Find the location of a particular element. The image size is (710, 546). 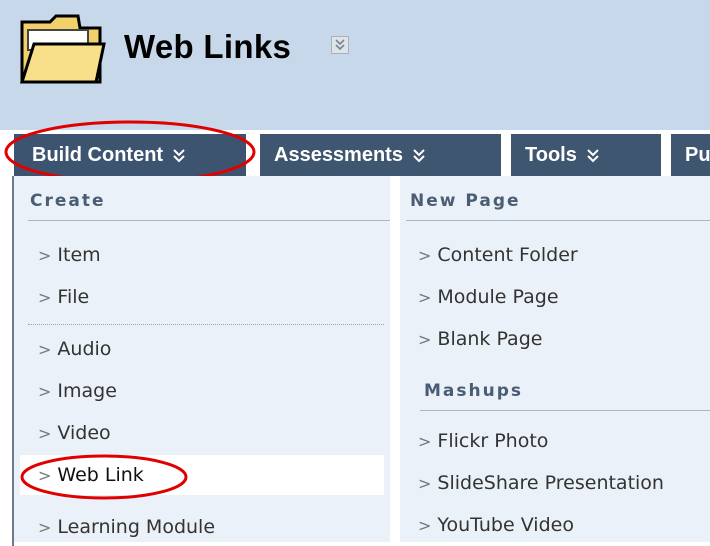

tab-label: Build Content is located at coordinates (98, 155).